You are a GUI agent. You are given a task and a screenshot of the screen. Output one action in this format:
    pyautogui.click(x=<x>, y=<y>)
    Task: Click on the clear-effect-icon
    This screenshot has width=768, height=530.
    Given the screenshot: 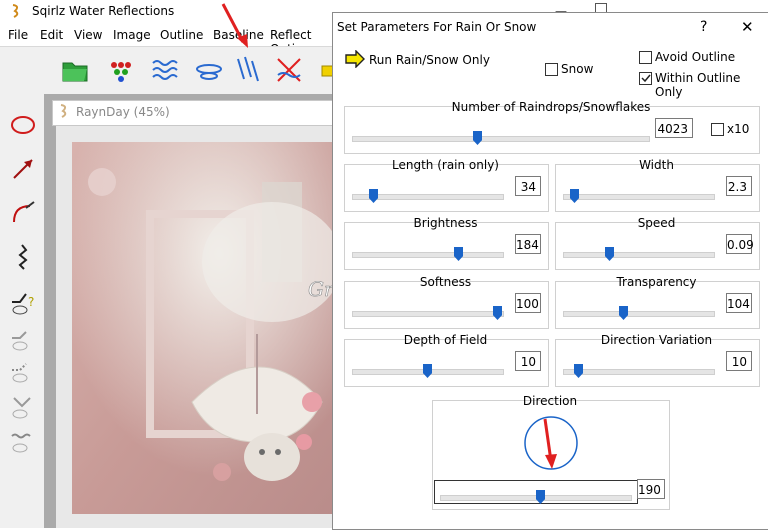 What is the action you would take?
    pyautogui.click(x=289, y=70)
    